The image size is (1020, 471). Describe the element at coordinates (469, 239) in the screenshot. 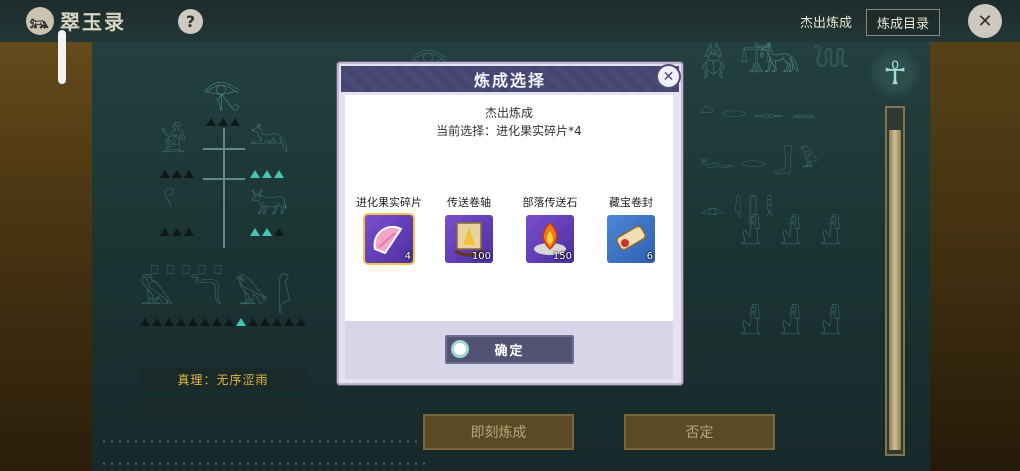

I see `teleport-scroll-icon: 100` at that location.